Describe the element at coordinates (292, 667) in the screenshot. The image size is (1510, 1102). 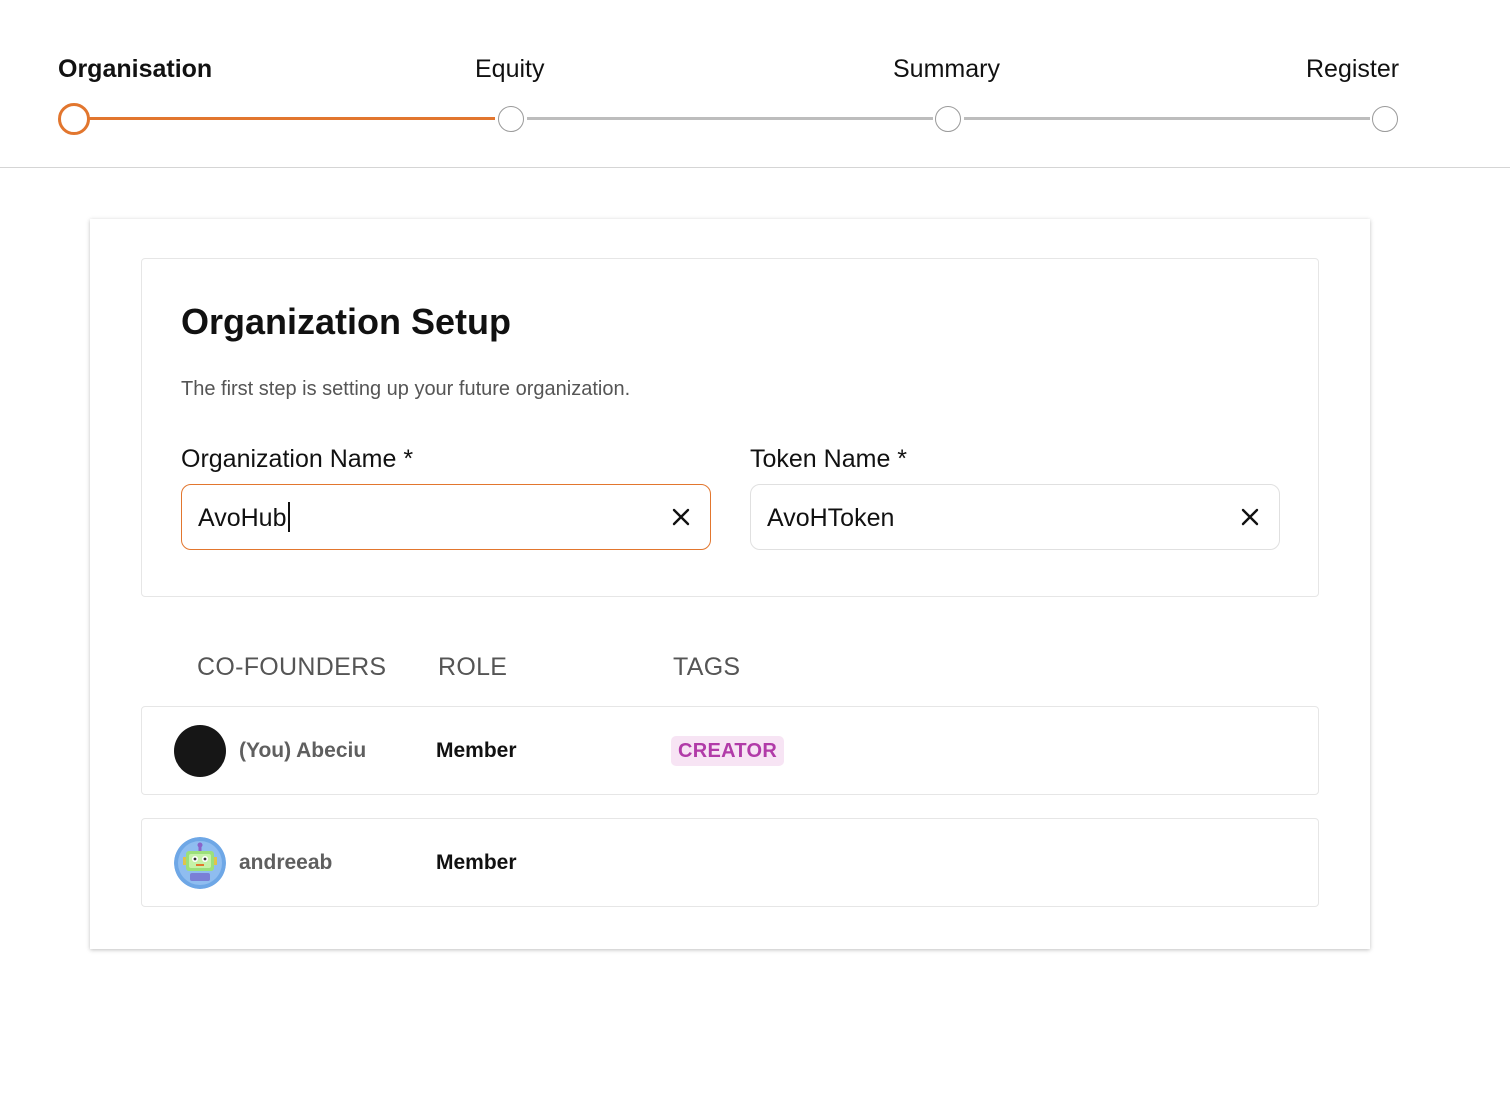
I see `column-header-co-founders: CO-FOUNDERS` at that location.